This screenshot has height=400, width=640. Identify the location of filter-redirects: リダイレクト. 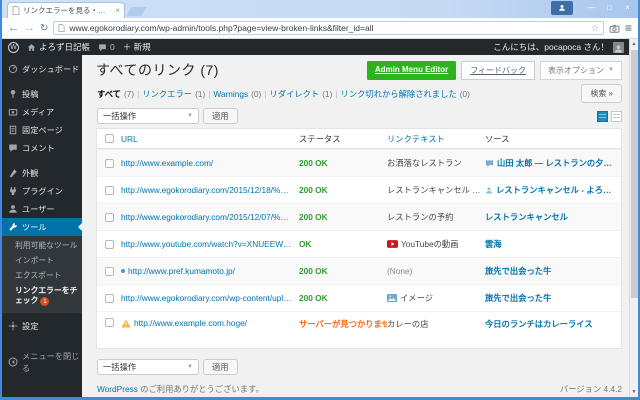
(294, 94).